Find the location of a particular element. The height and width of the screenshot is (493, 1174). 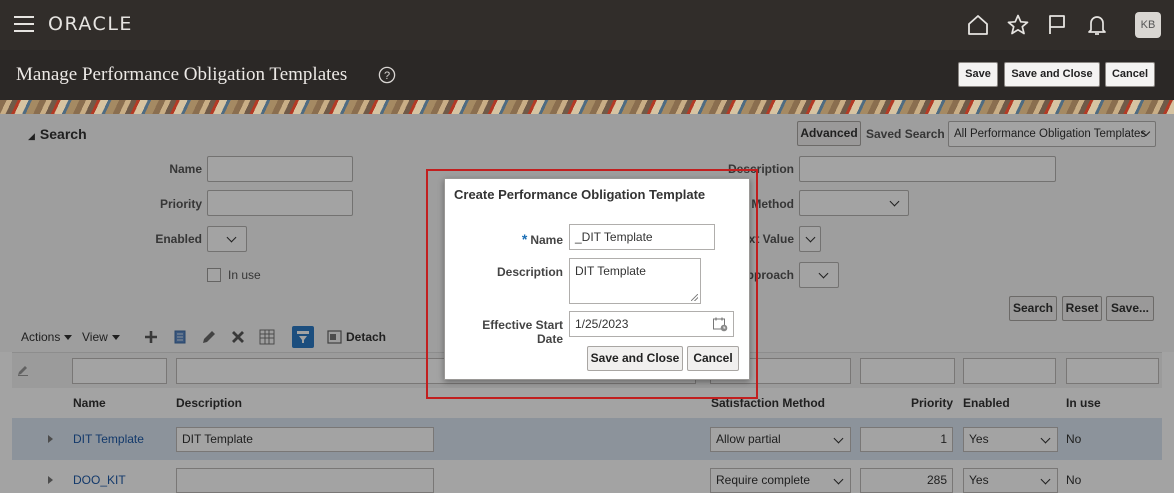

decorative-banner is located at coordinates (587, 107).